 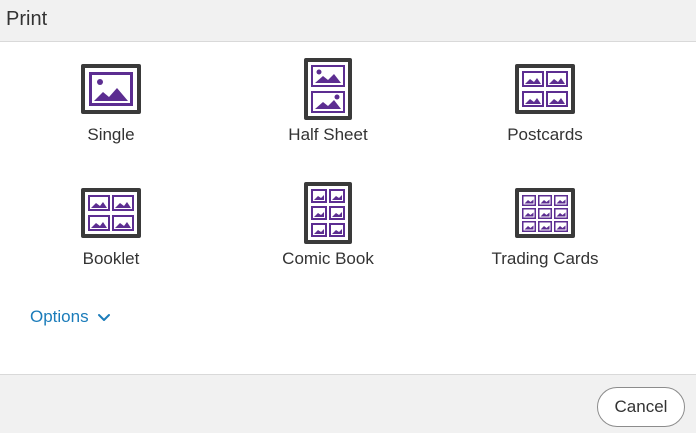 I want to click on dialog-header: Print, so click(x=348, y=21).